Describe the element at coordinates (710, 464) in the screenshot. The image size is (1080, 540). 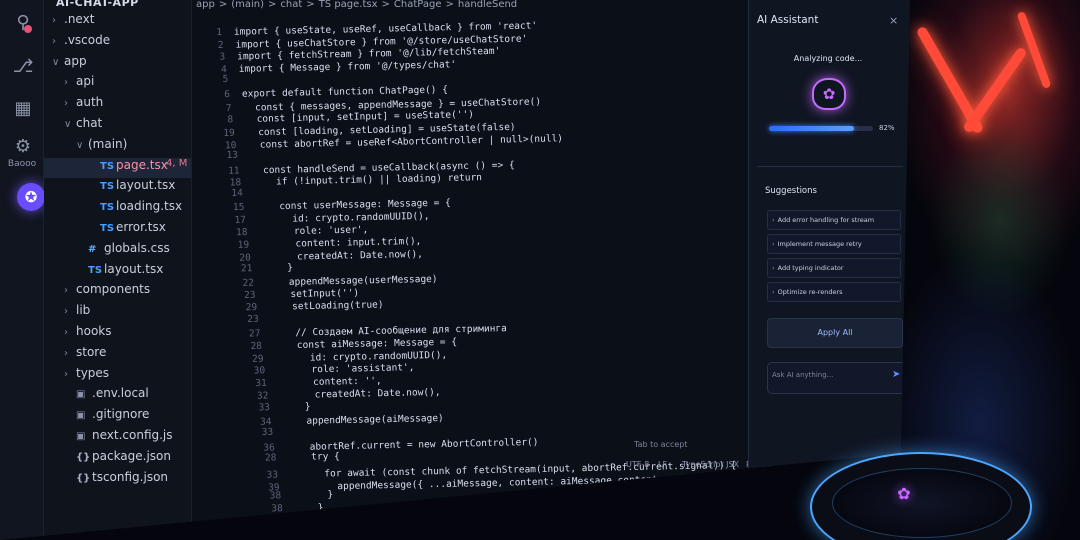
I see `status-language: TypeScript JSX` at that location.